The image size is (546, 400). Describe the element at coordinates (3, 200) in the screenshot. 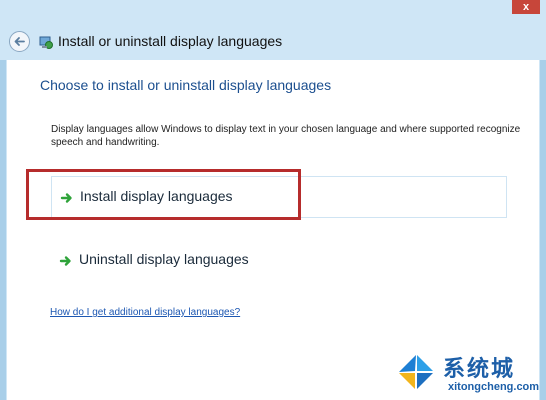

I see `window-left-border` at that location.